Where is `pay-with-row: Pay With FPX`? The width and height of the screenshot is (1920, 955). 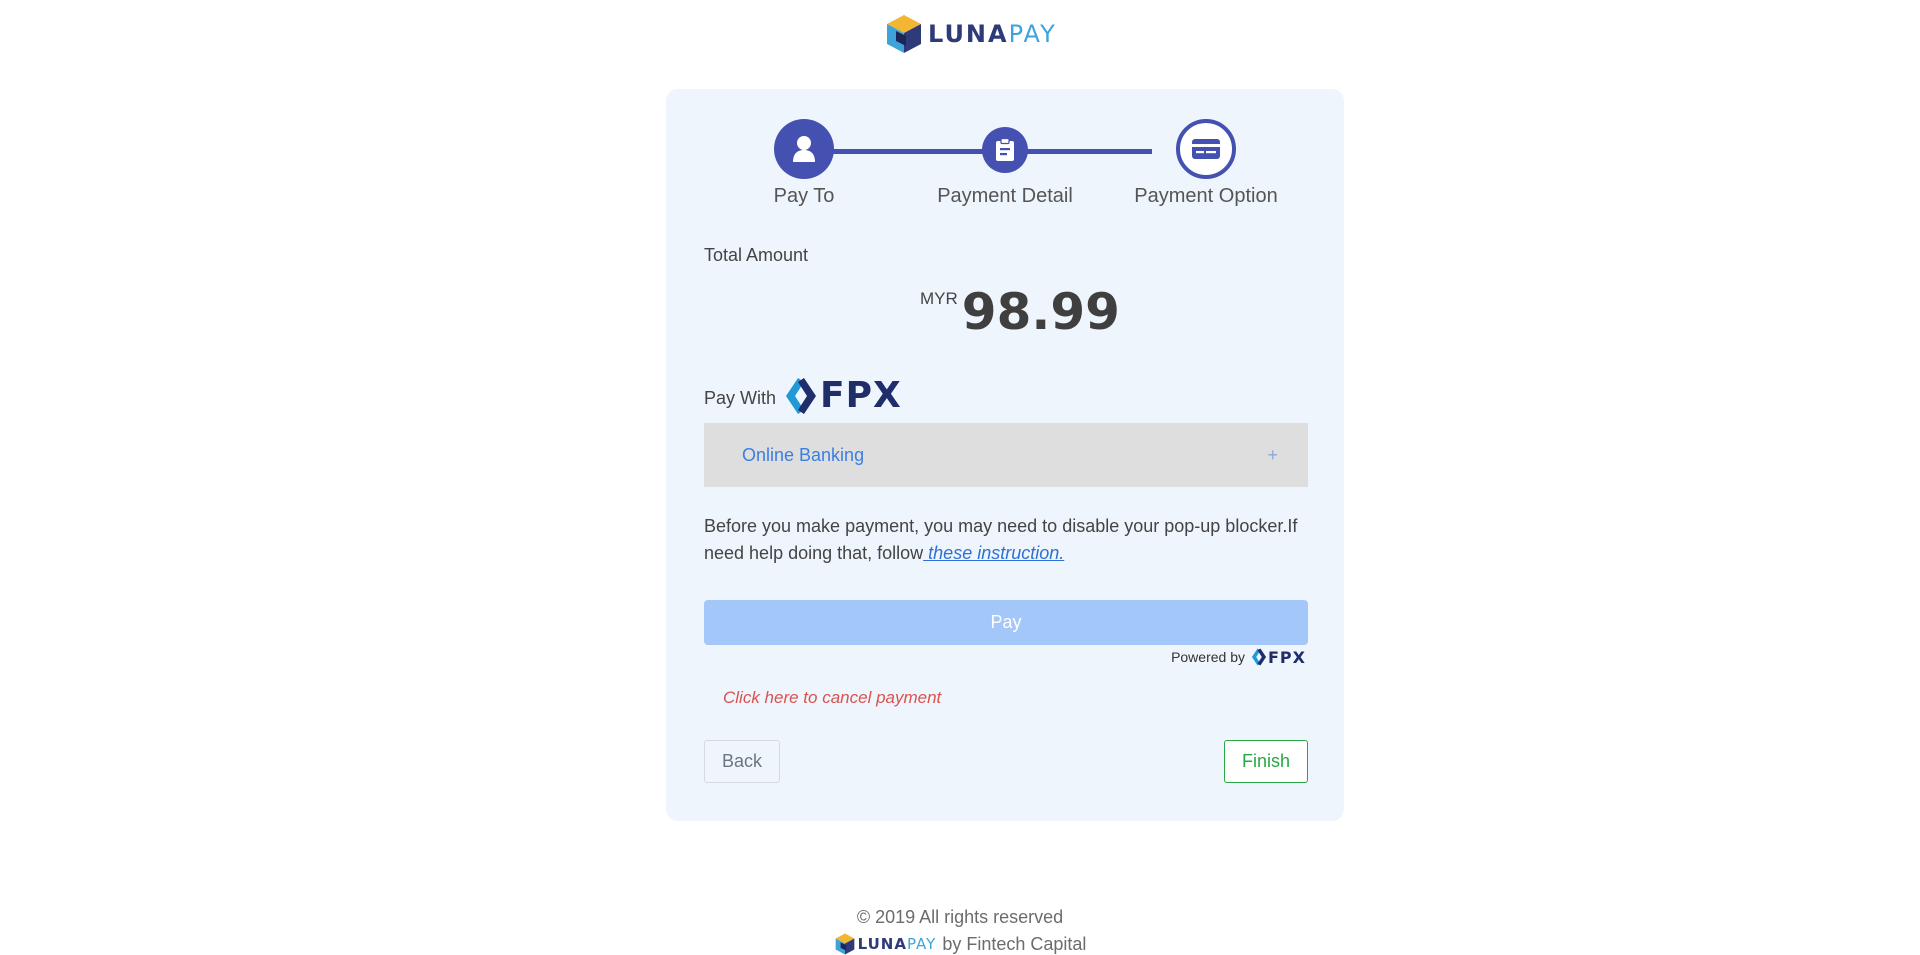
pay-with-row: Pay With FPX is located at coordinates (803, 395).